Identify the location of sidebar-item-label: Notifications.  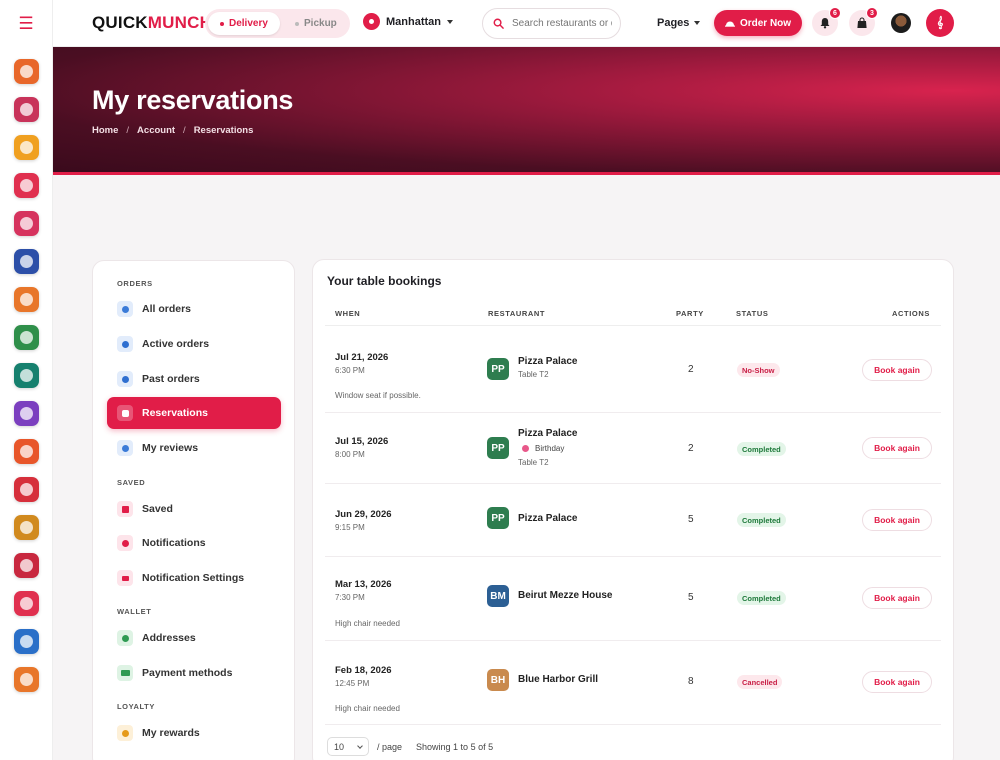
(174, 543).